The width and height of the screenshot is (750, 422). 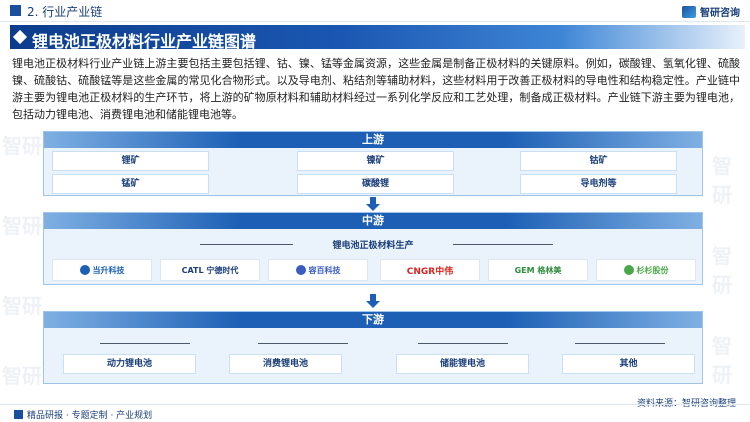 I want to click on downstream-item: 消费锂电池, so click(x=285, y=364).